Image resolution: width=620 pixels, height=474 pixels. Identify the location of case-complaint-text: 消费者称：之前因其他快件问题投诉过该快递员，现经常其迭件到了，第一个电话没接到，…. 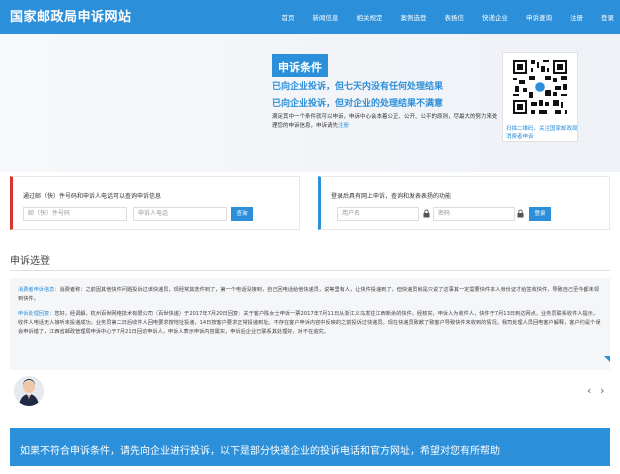
(309, 294).